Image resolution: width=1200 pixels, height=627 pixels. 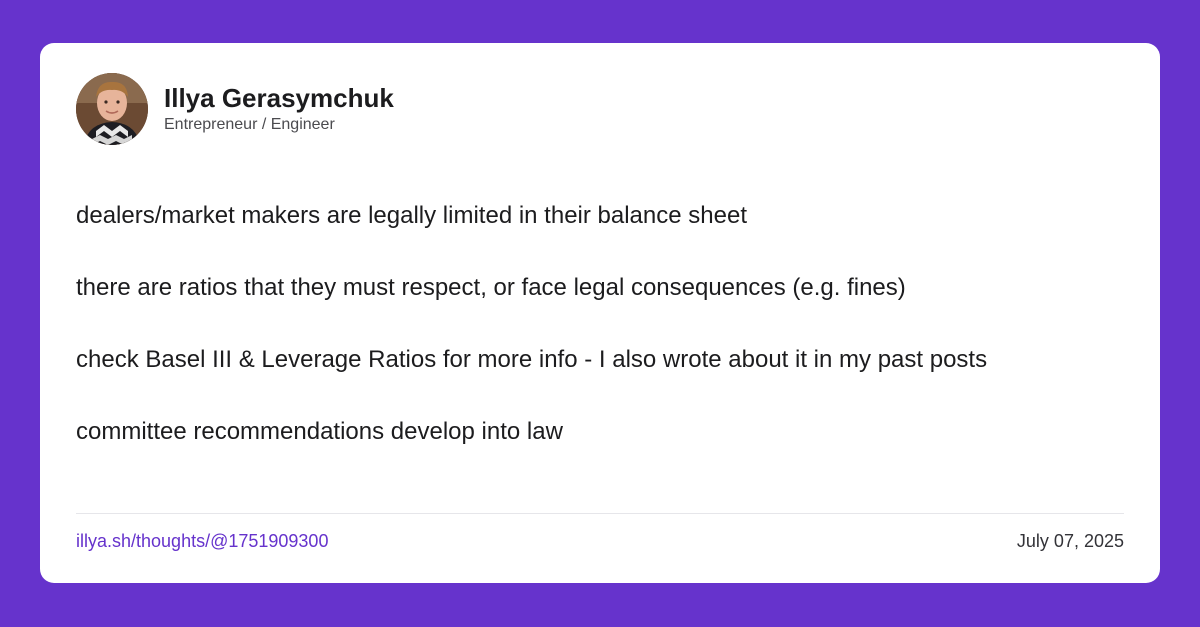 I want to click on avatar, so click(x=112, y=109).